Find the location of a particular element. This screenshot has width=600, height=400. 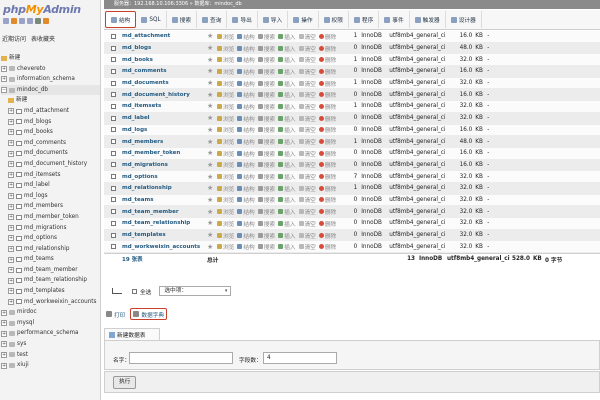

tab-1: SQL is located at coordinates (151, 19).